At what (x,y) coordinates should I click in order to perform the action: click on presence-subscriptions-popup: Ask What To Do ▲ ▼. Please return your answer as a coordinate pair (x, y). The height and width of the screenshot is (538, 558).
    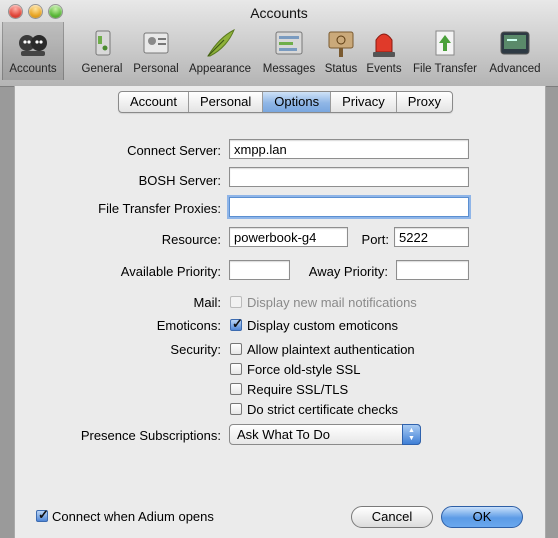
    Looking at the image, I should click on (325, 434).